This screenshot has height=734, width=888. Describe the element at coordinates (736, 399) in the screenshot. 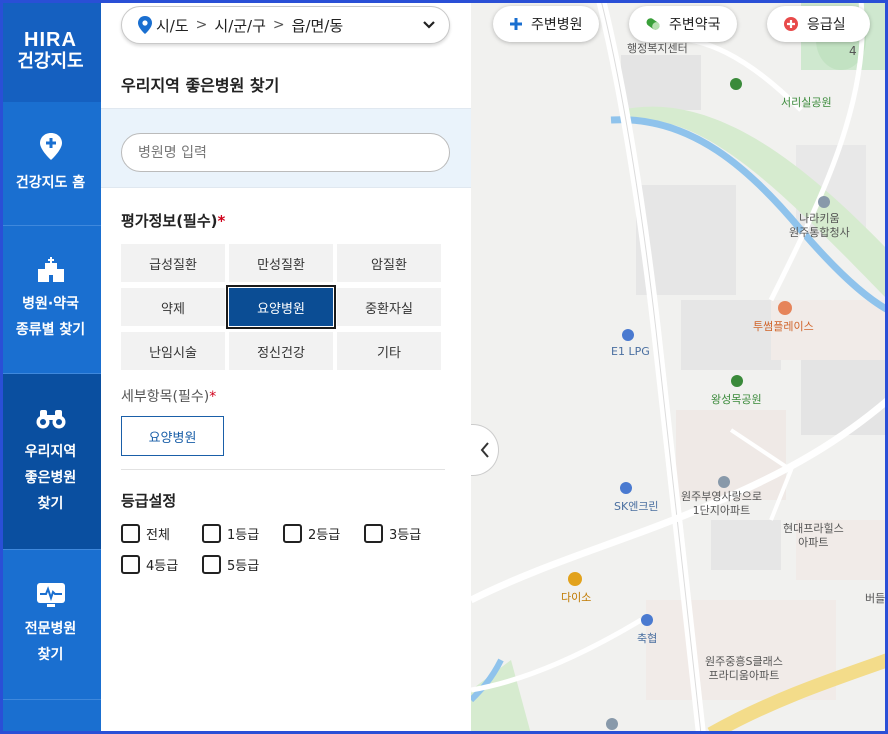

I see `map-label-park: 왕성목공원` at that location.